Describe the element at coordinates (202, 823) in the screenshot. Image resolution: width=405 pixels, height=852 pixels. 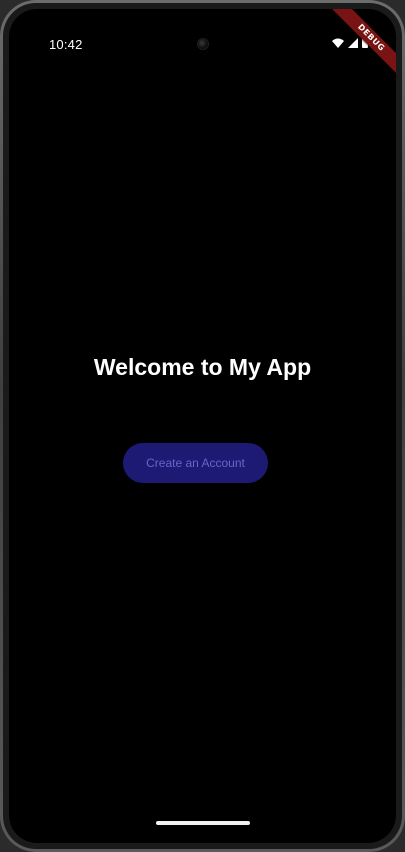
I see `home-indicator` at that location.